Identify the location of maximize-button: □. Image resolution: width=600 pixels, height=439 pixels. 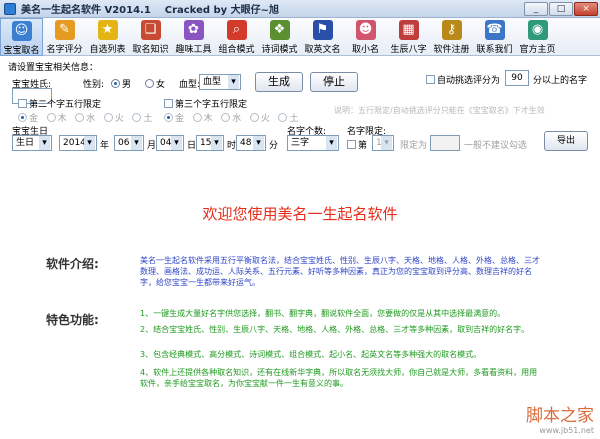
(561, 9).